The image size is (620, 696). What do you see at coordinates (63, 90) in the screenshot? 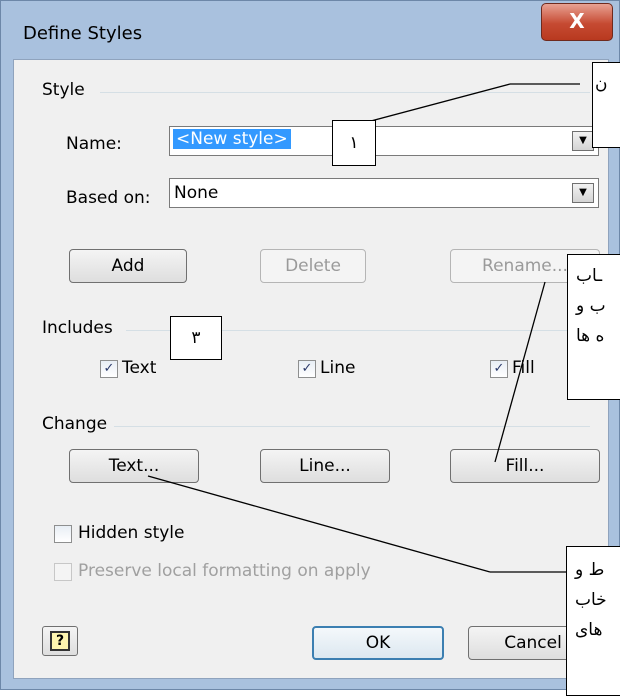
I see `style-group-label: Style` at bounding box center [63, 90].